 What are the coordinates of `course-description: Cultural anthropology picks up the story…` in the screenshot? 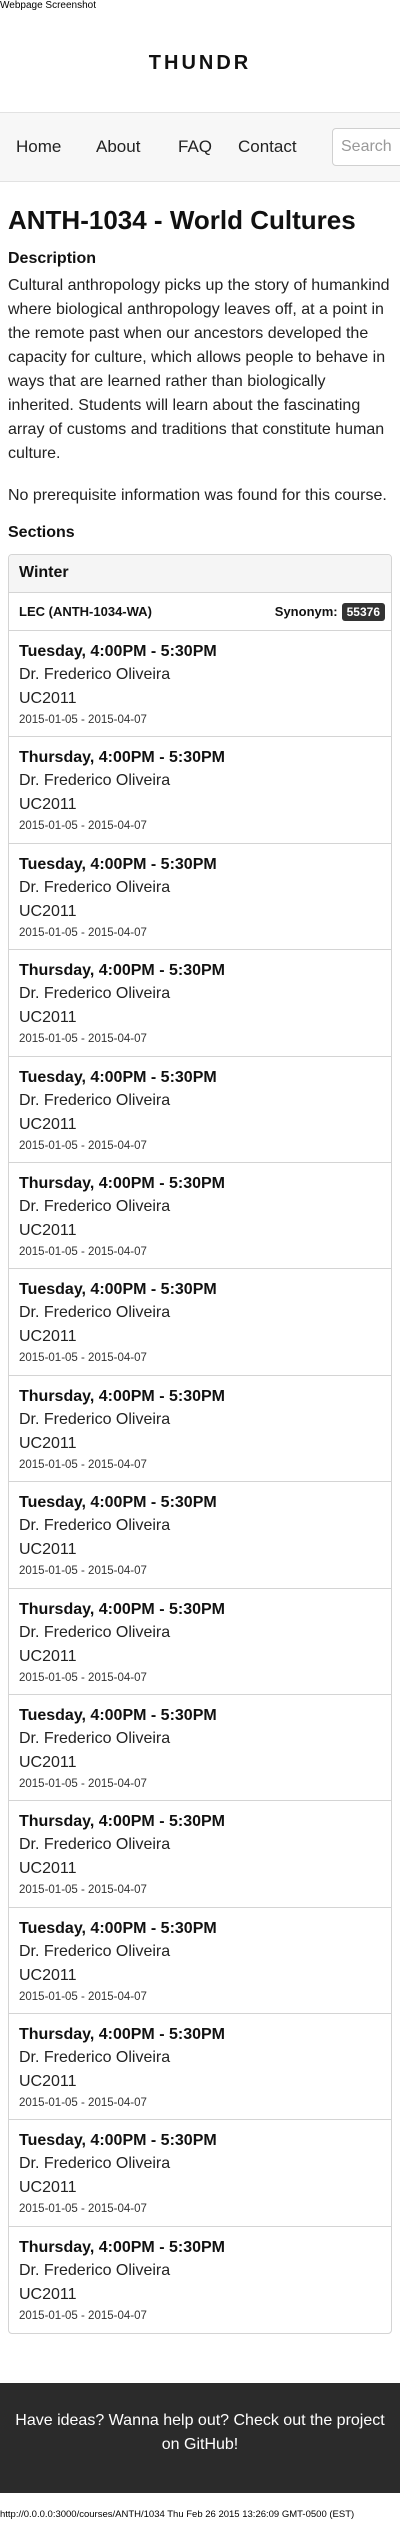 It's located at (199, 369).